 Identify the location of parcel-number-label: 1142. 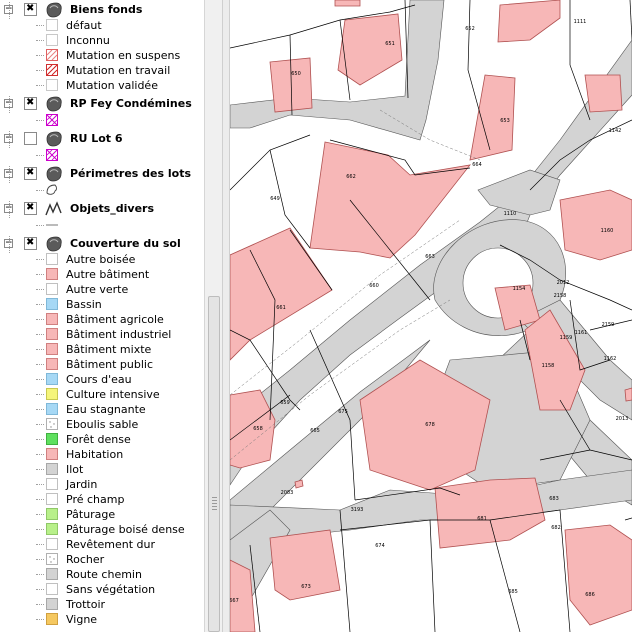
(615, 131).